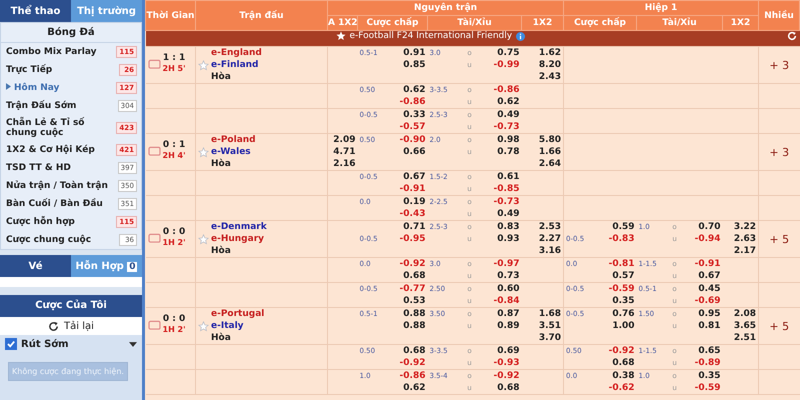 The width and height of the screenshot is (800, 400). I want to click on odds-value: 0.75, so click(499, 53).